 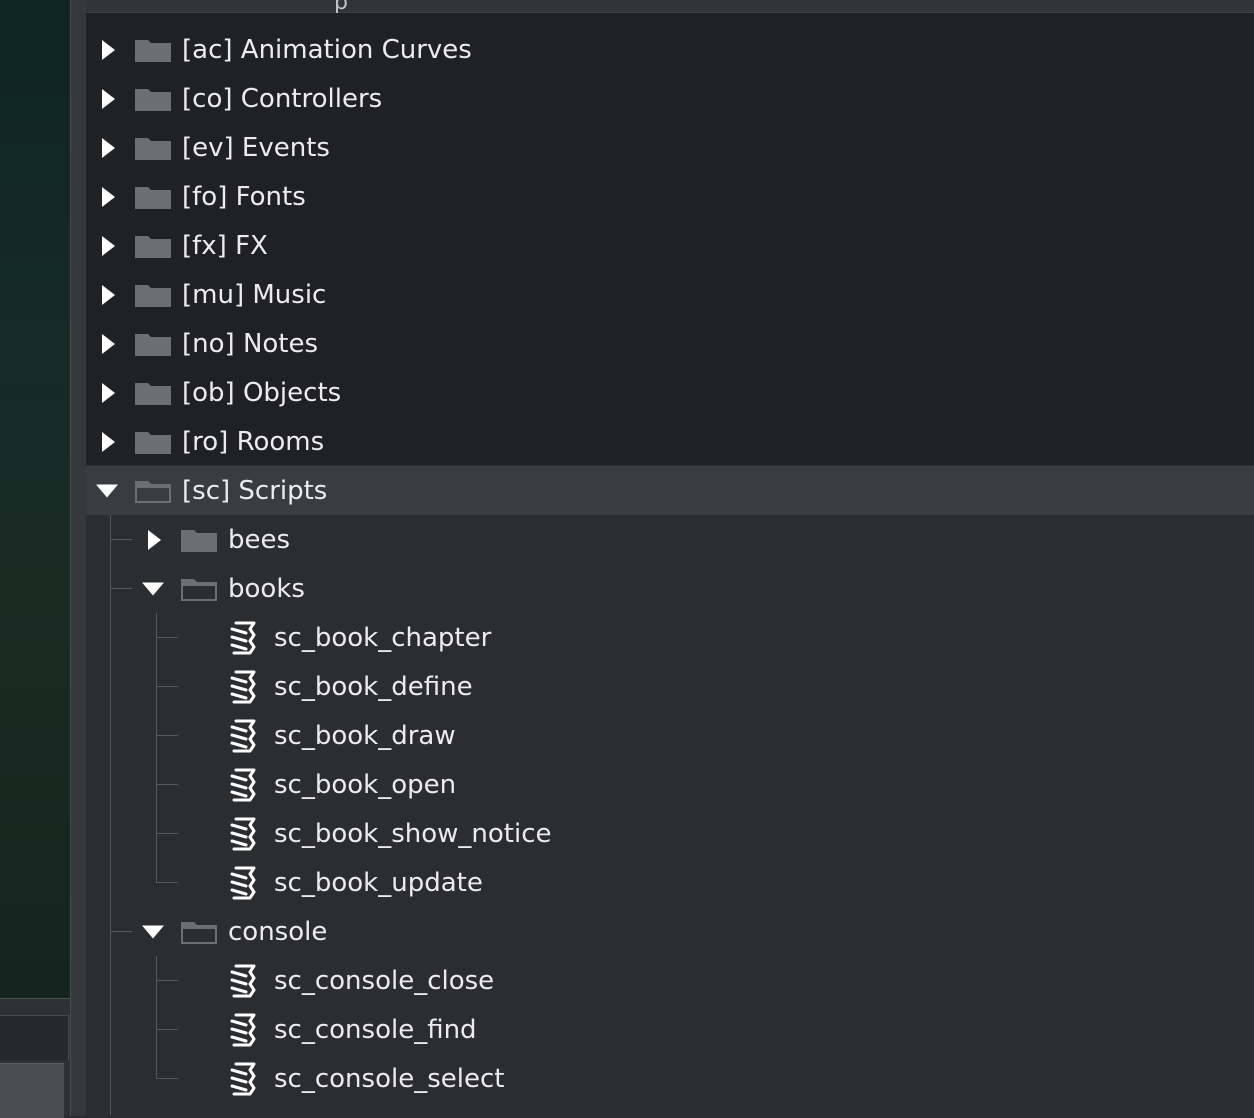 What do you see at coordinates (670, 7) in the screenshot?
I see `panel-header: p` at bounding box center [670, 7].